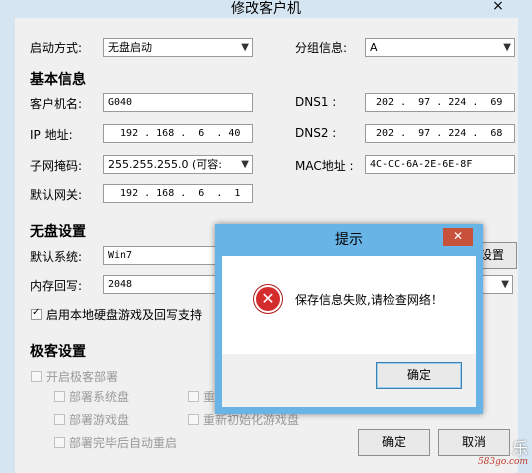 The height and width of the screenshot is (473, 532). I want to click on window-titlebar: 修改客户机 ×, so click(266, 9).